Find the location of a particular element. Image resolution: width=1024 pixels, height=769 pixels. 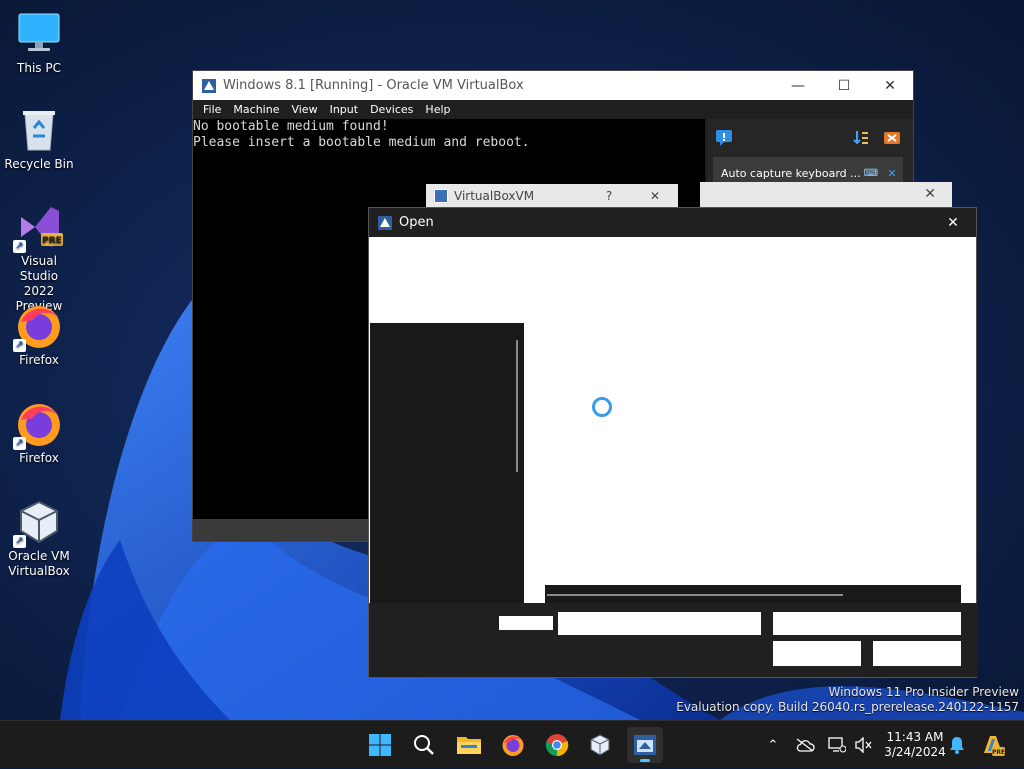

help-button: ? is located at coordinates (609, 196).